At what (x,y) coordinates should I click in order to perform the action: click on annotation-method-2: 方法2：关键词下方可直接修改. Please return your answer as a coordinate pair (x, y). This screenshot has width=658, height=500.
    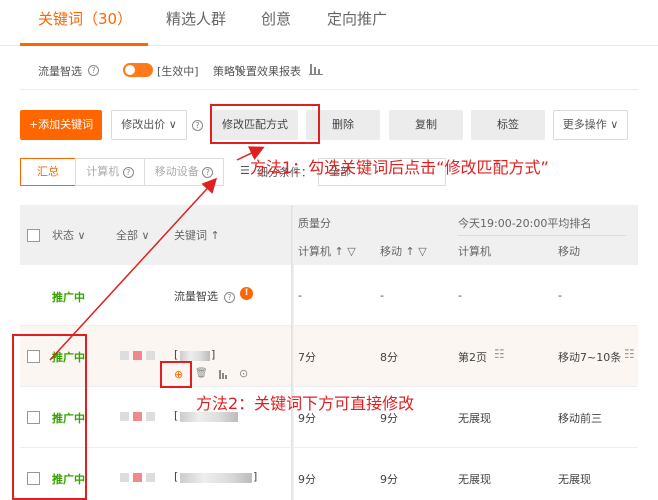
    Looking at the image, I should click on (305, 403).